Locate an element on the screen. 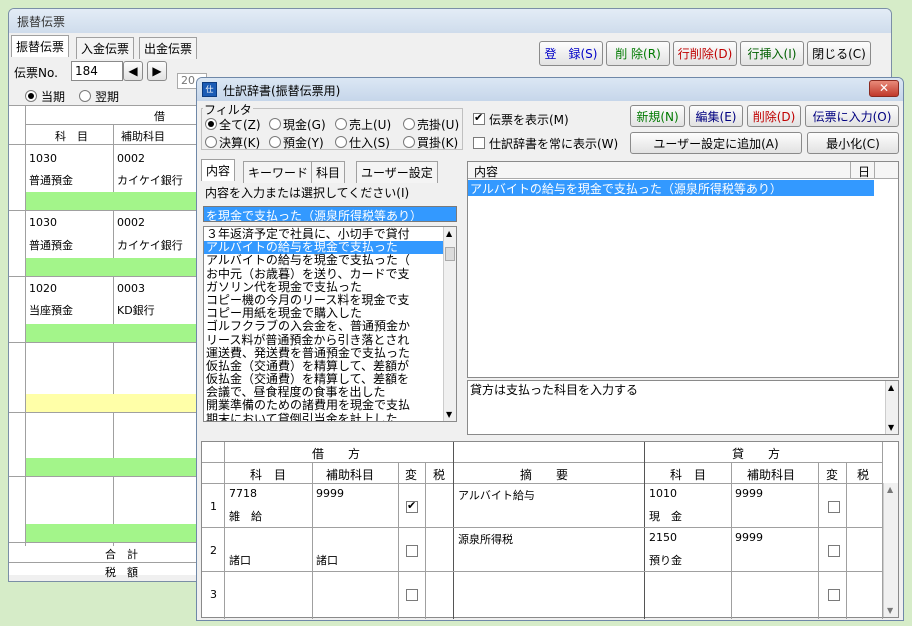  row2-credit-name: 預り金 is located at coordinates (665, 560).